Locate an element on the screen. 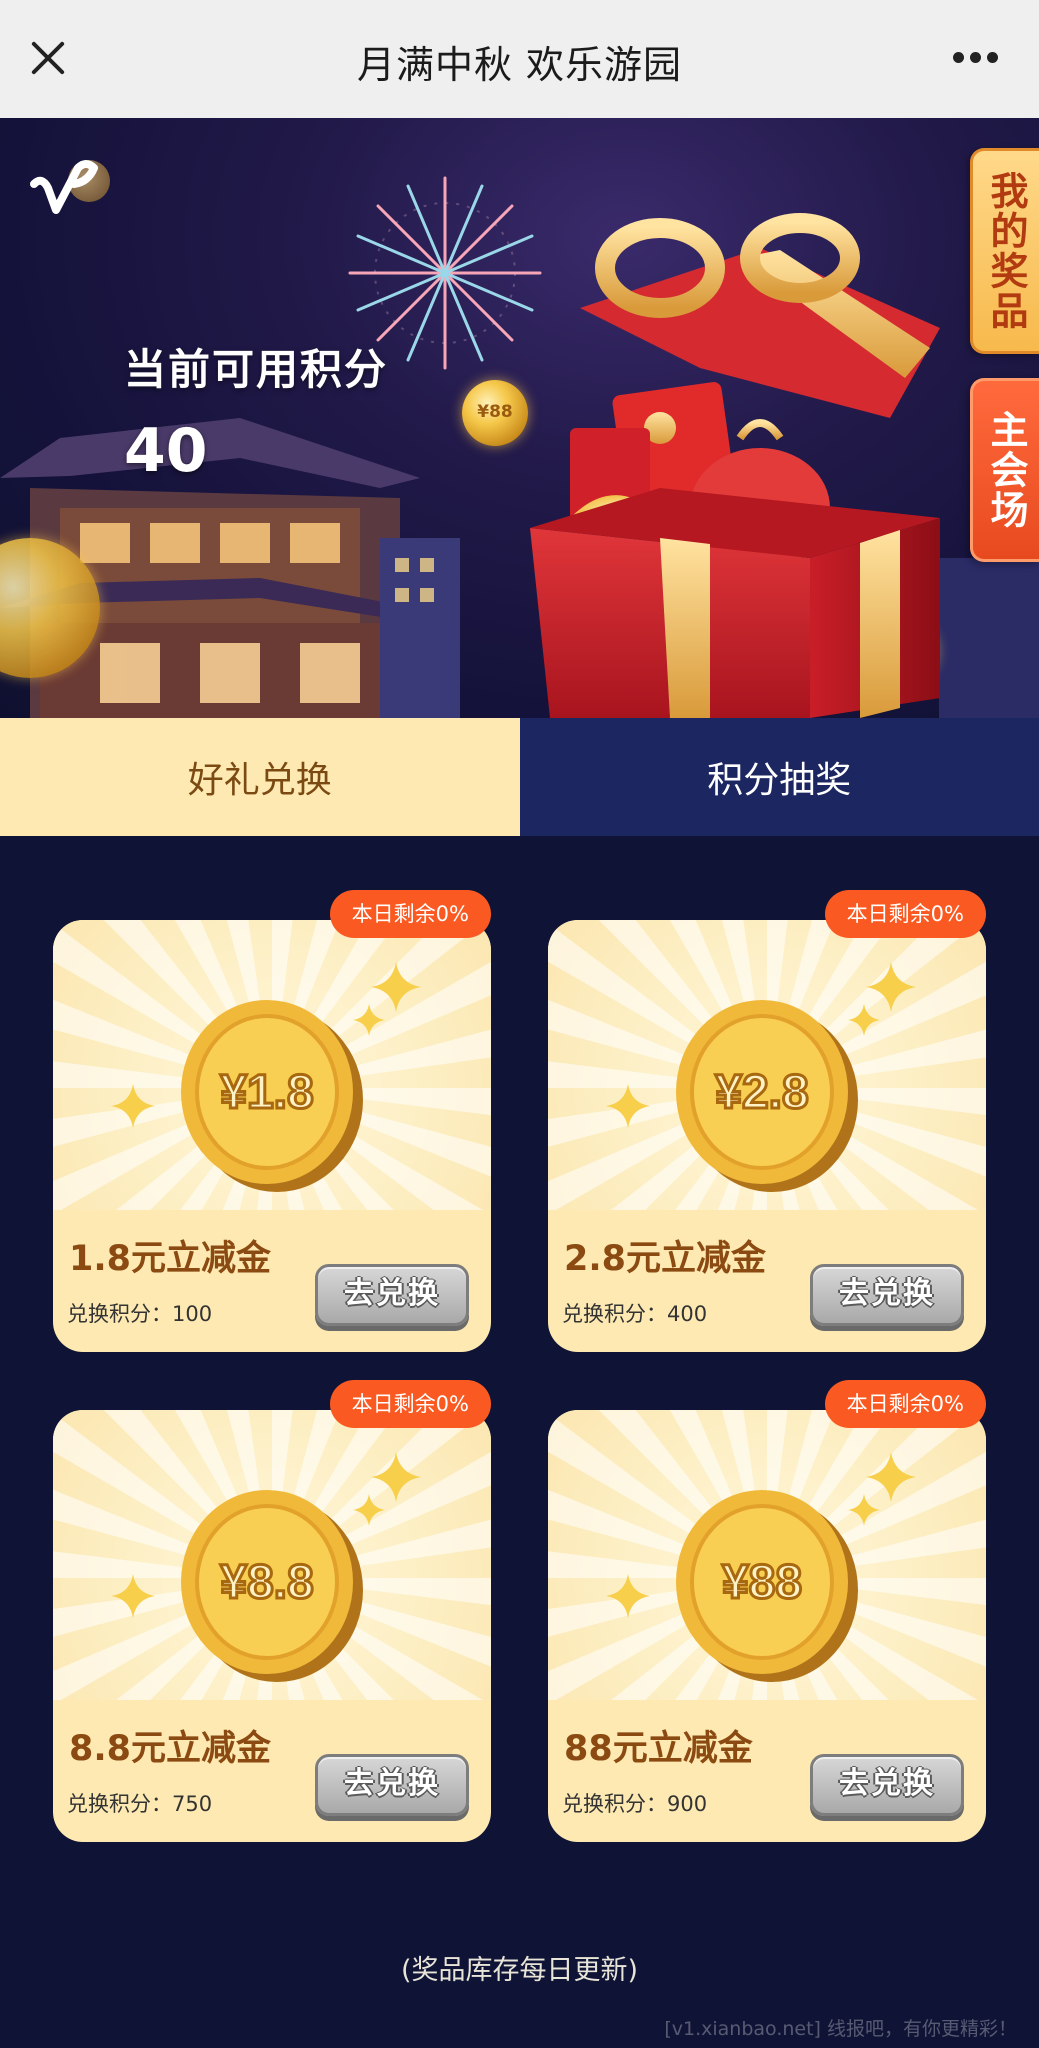 The height and width of the screenshot is (2048, 1039). prize-title: 8.8元立减金 is located at coordinates (170, 1749).